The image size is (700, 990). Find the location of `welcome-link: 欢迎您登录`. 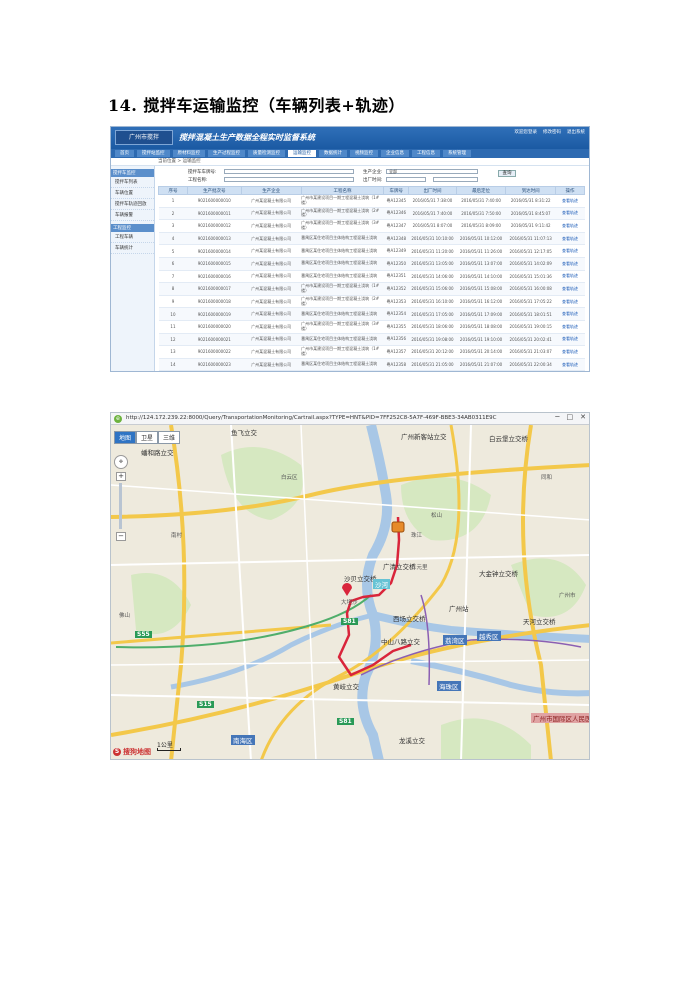

welcome-link: 欢迎您登录 is located at coordinates (526, 132).